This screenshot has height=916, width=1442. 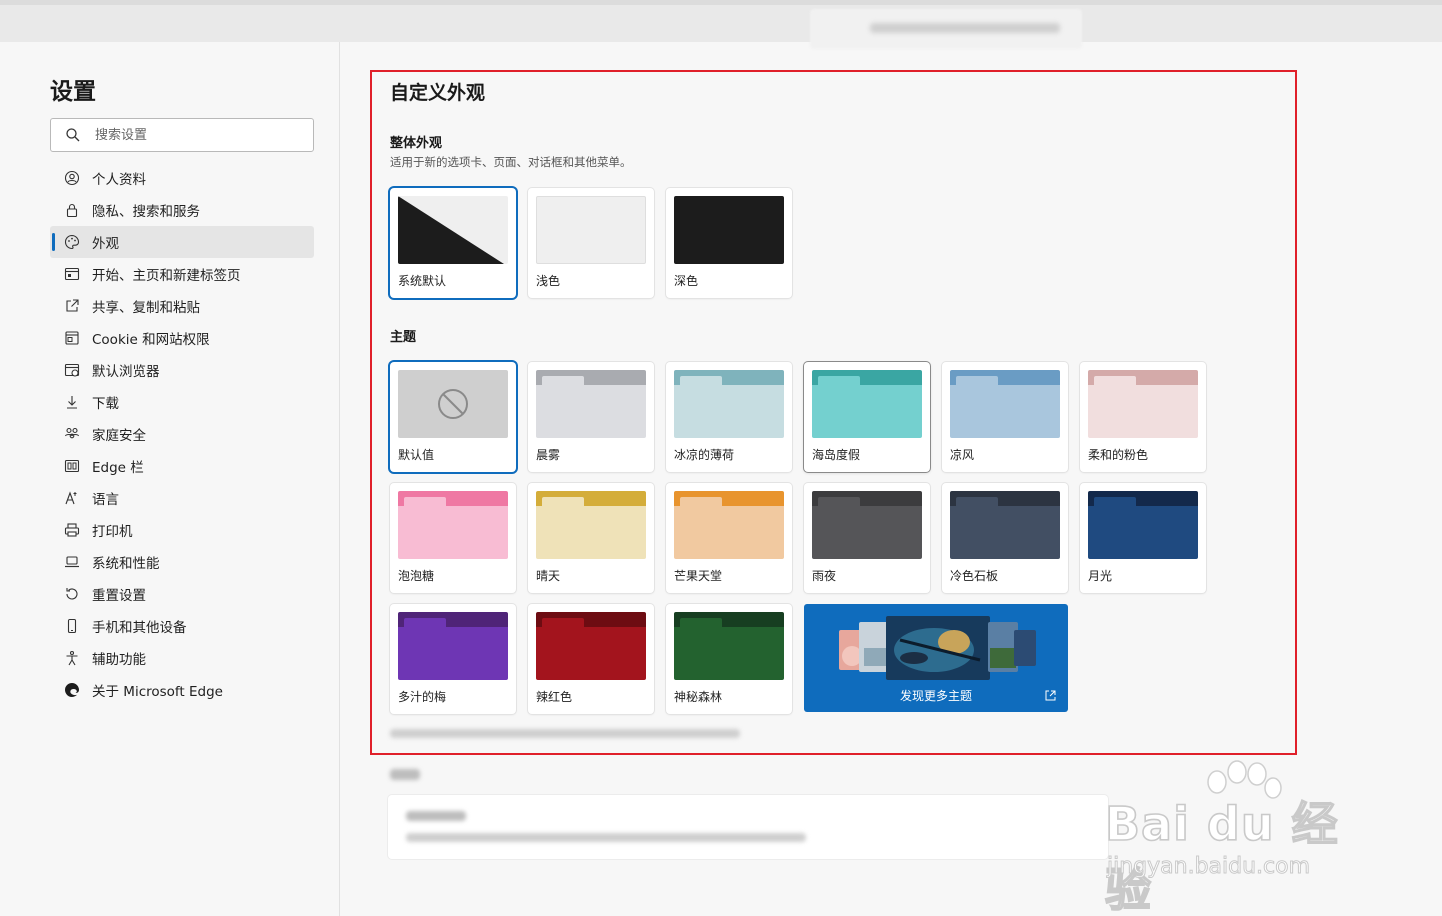 What do you see at coordinates (182, 242) in the screenshot?
I see `sidebar-item: 外观` at bounding box center [182, 242].